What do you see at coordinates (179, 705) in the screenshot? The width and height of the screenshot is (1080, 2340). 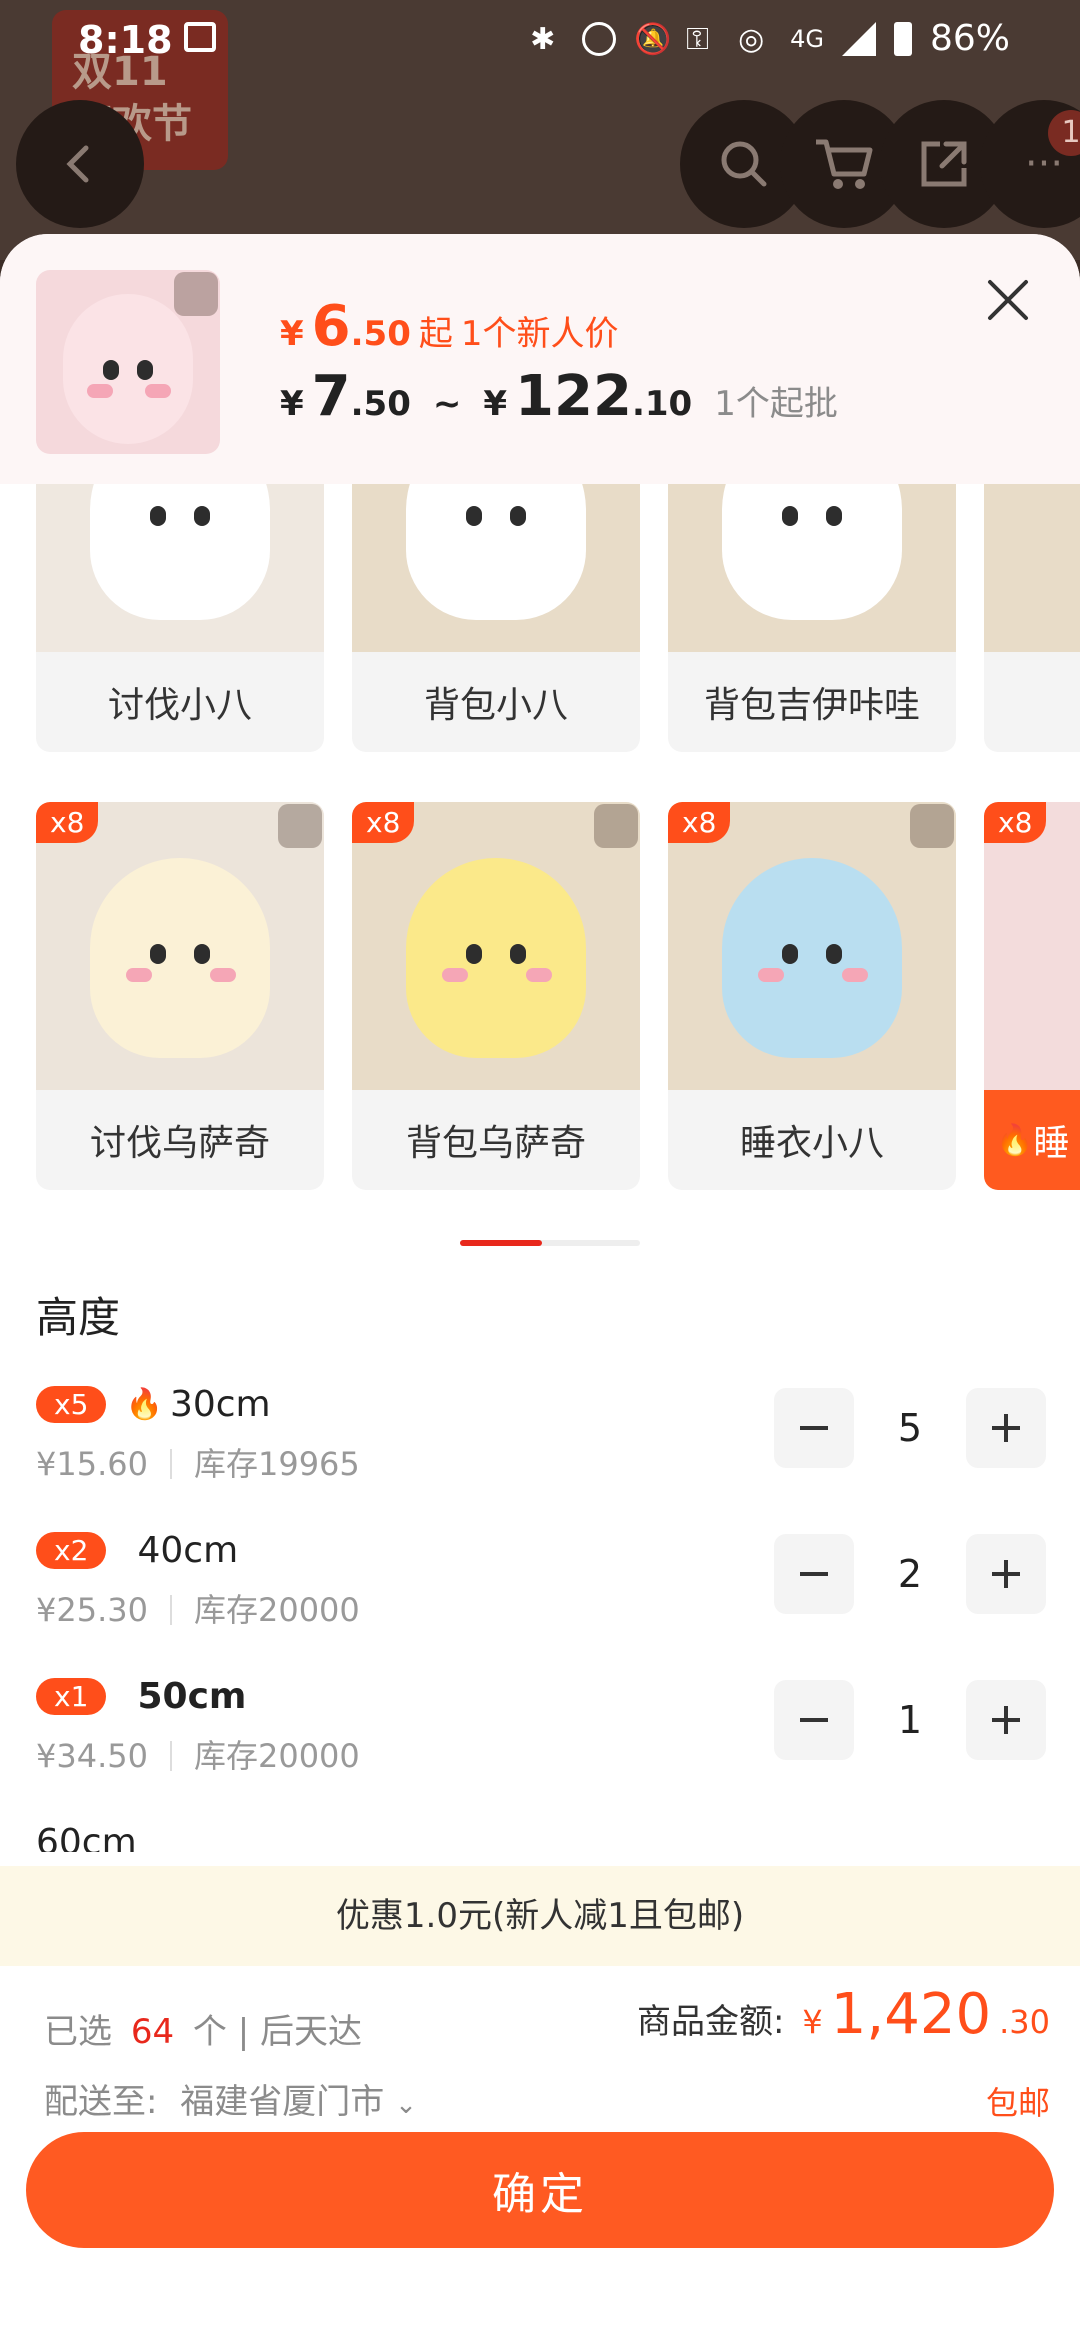 I see `variant-name: 讨伐小八` at bounding box center [179, 705].